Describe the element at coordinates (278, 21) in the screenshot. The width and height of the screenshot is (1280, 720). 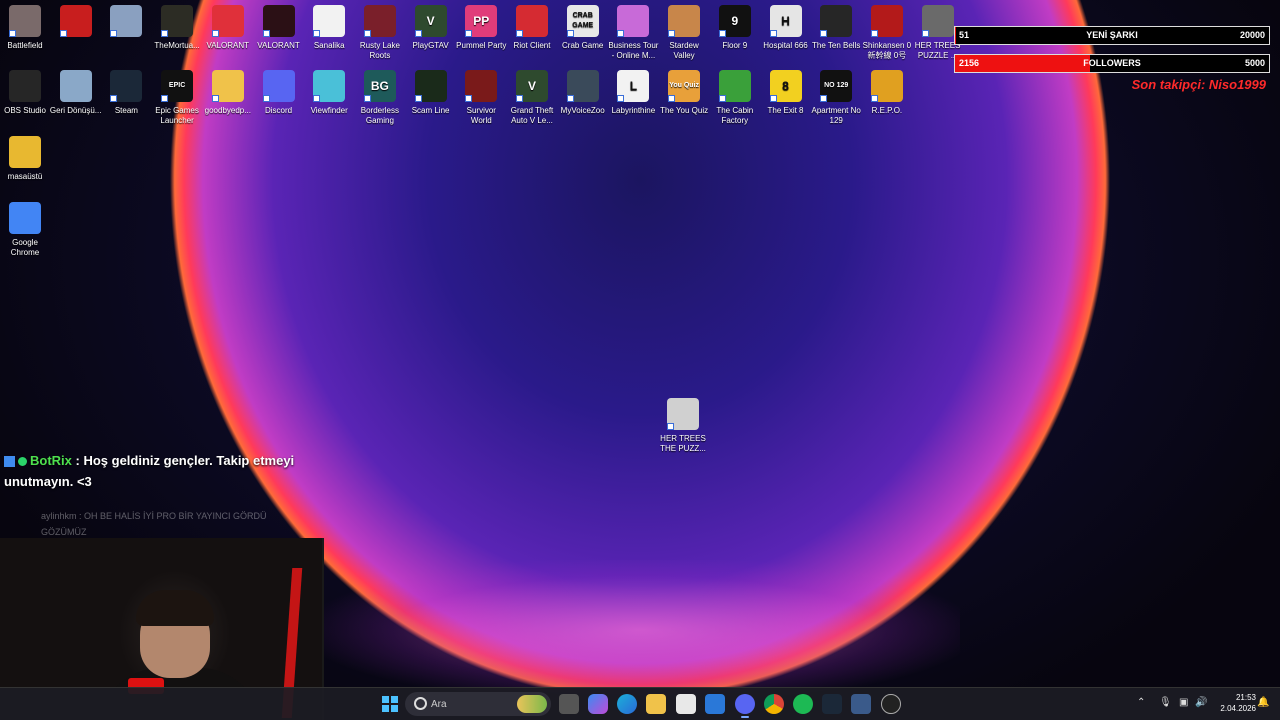
I see `valorant-logo-icon` at that location.